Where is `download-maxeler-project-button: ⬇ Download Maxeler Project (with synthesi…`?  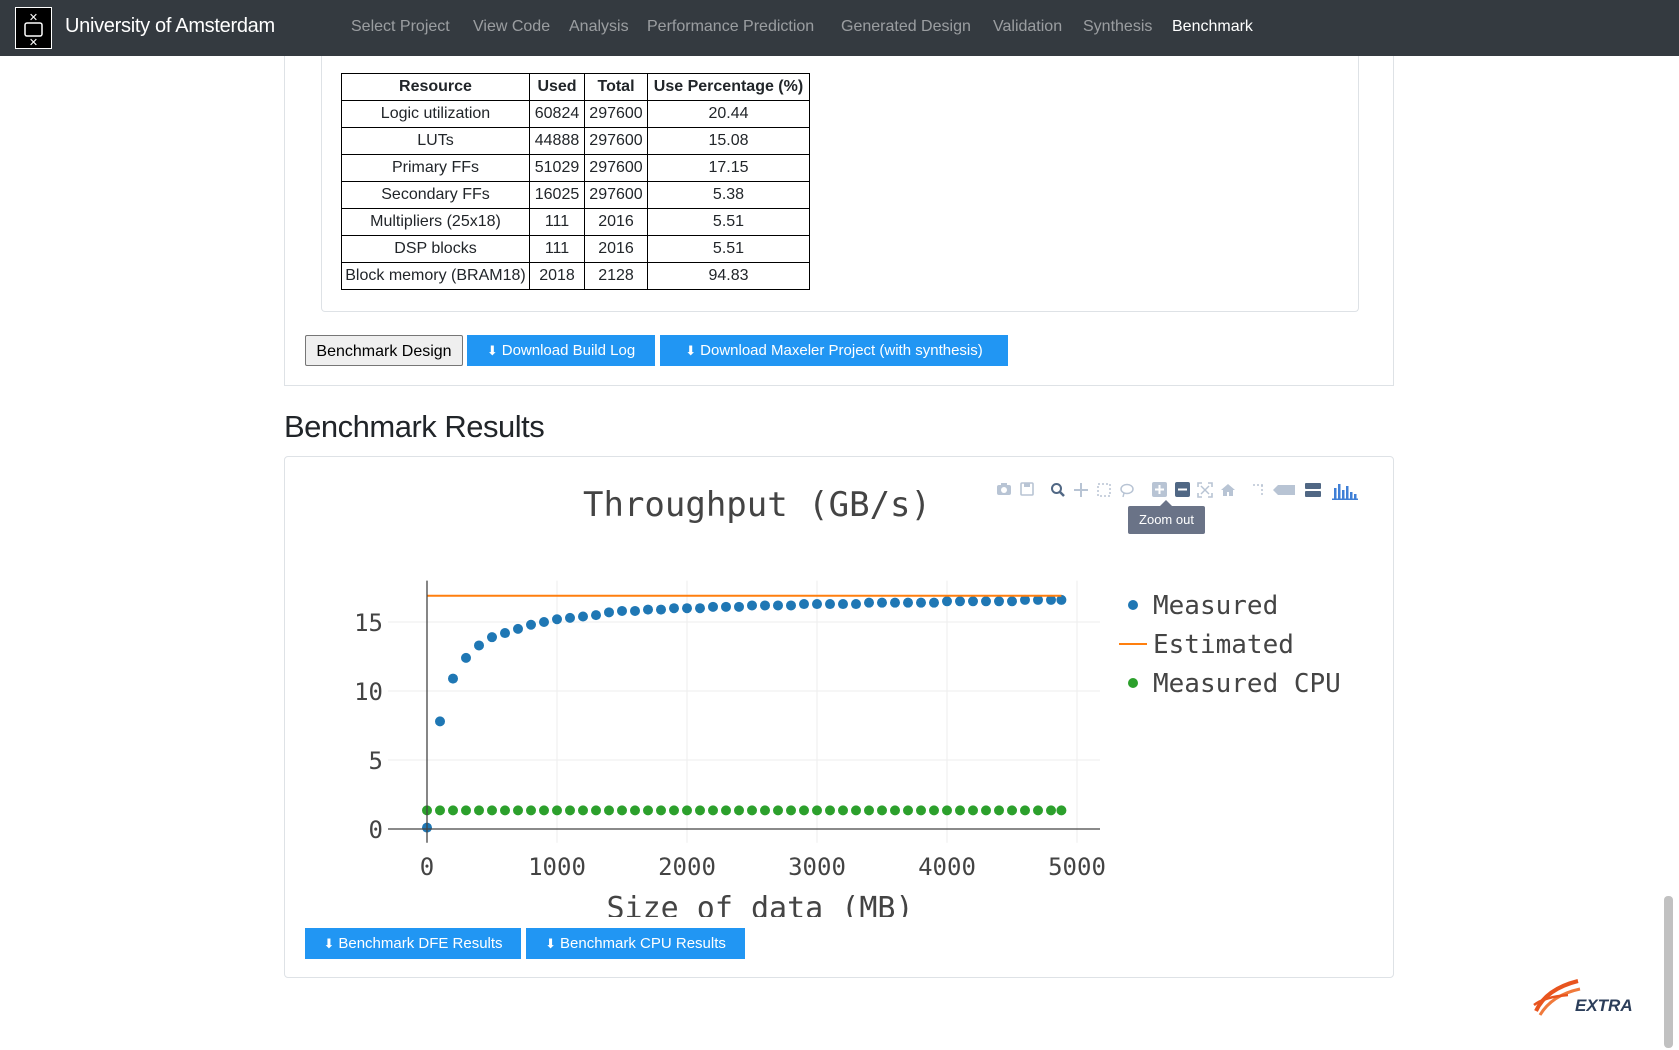 download-maxeler-project-button: ⬇ Download Maxeler Project (with synthesi… is located at coordinates (834, 350).